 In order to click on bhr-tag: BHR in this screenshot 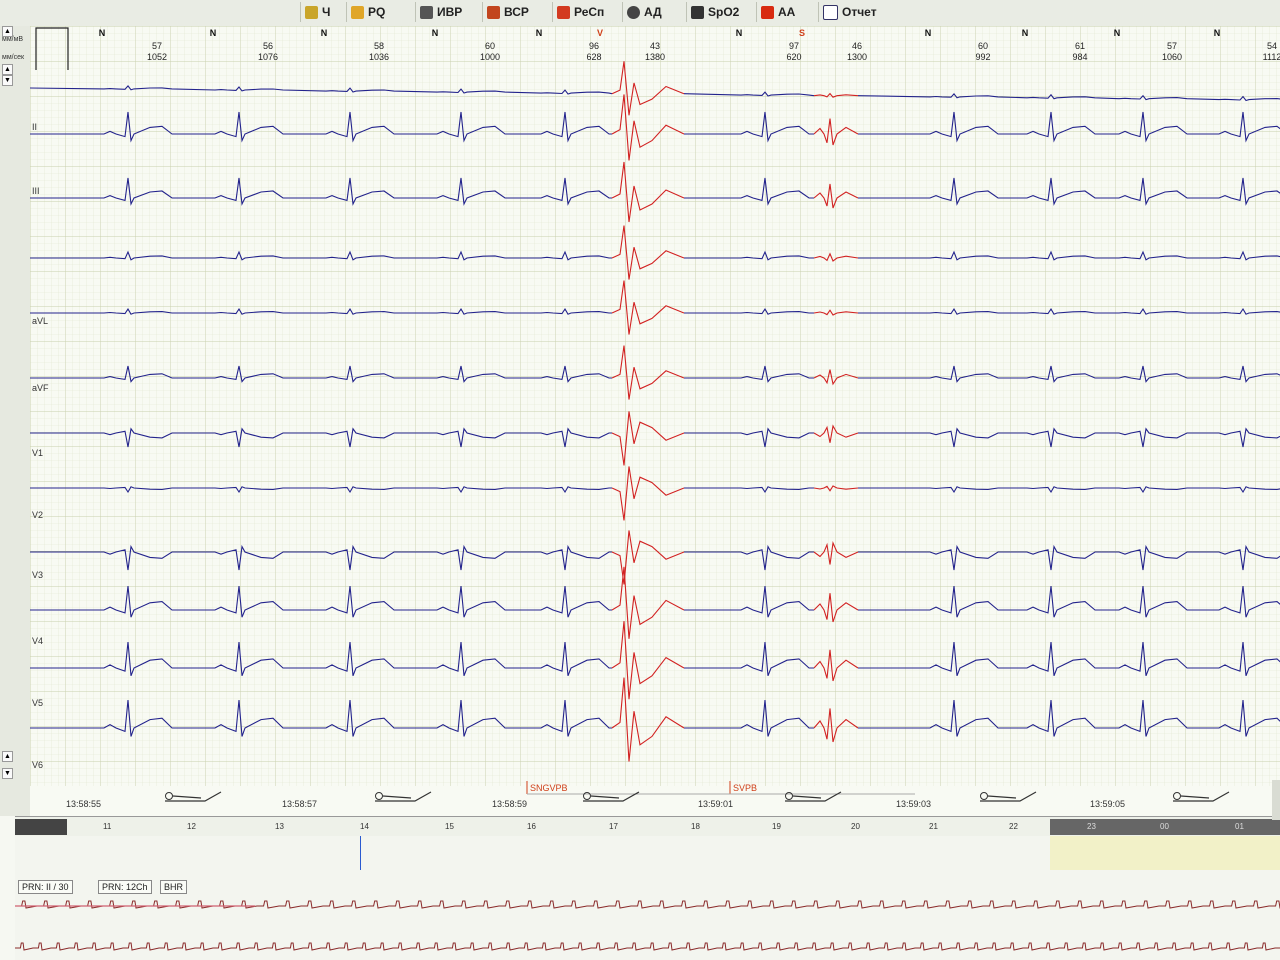, I will do `click(174, 887)`.